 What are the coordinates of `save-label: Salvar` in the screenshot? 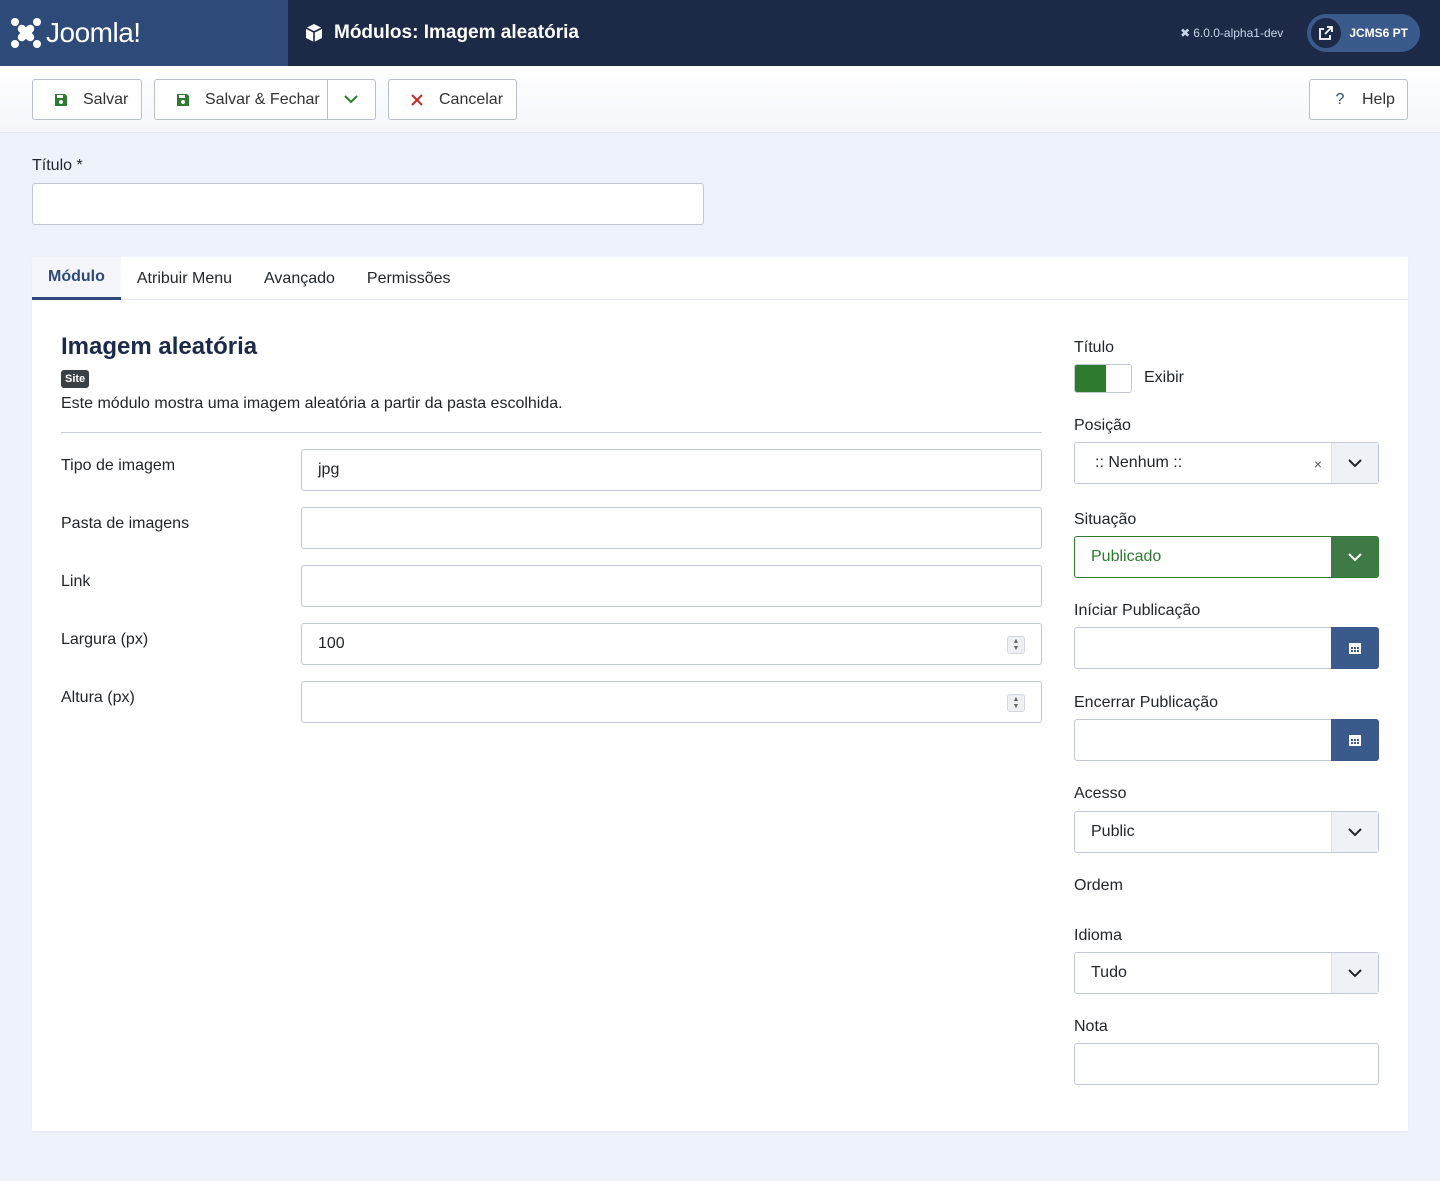 It's located at (106, 99).